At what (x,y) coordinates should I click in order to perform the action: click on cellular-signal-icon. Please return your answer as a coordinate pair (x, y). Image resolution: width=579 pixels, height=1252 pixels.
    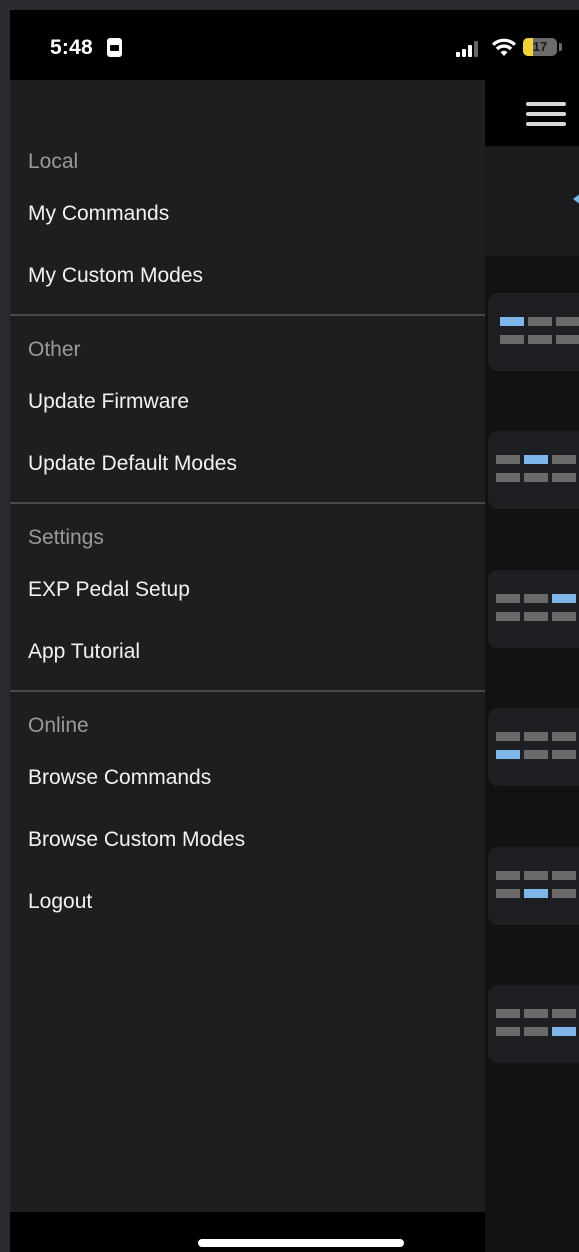
    Looking at the image, I should click on (470, 49).